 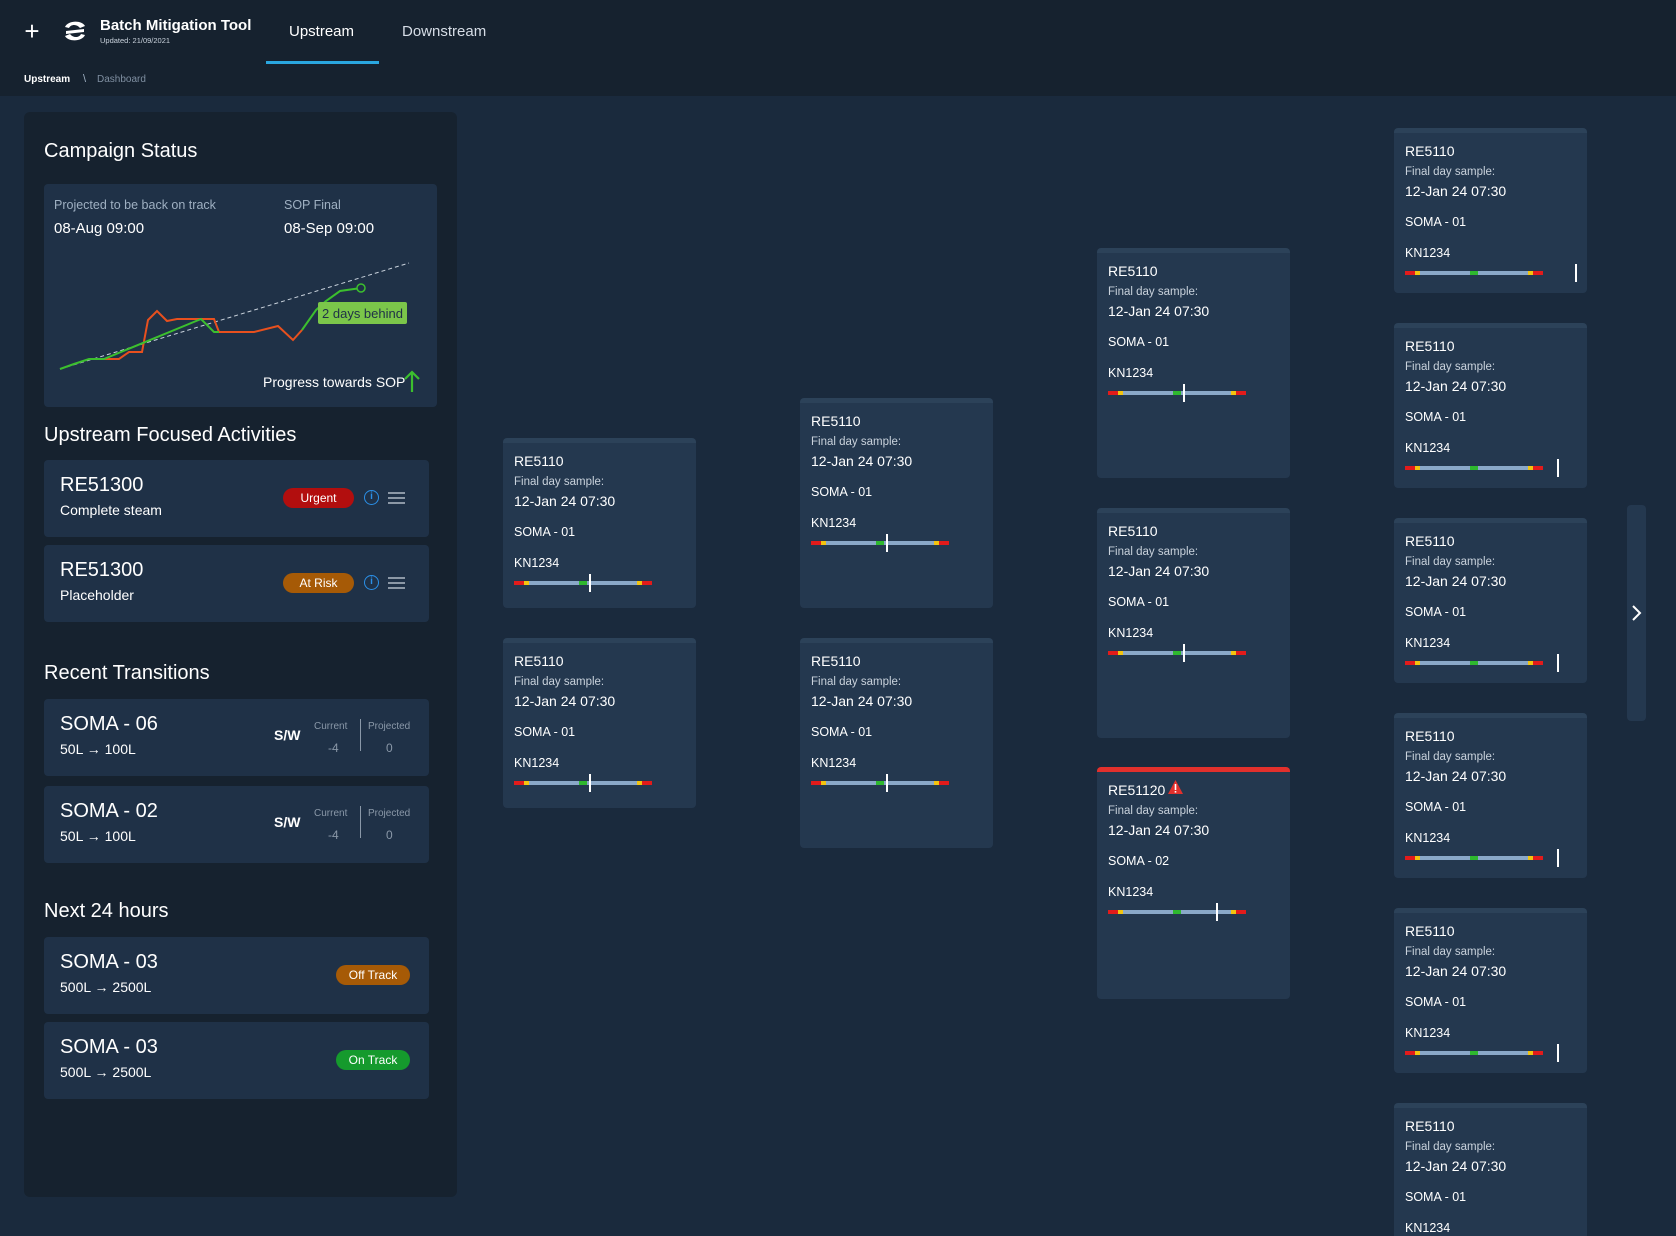 What do you see at coordinates (121, 151) in the screenshot?
I see `campaign-status-title: Campaign Status` at bounding box center [121, 151].